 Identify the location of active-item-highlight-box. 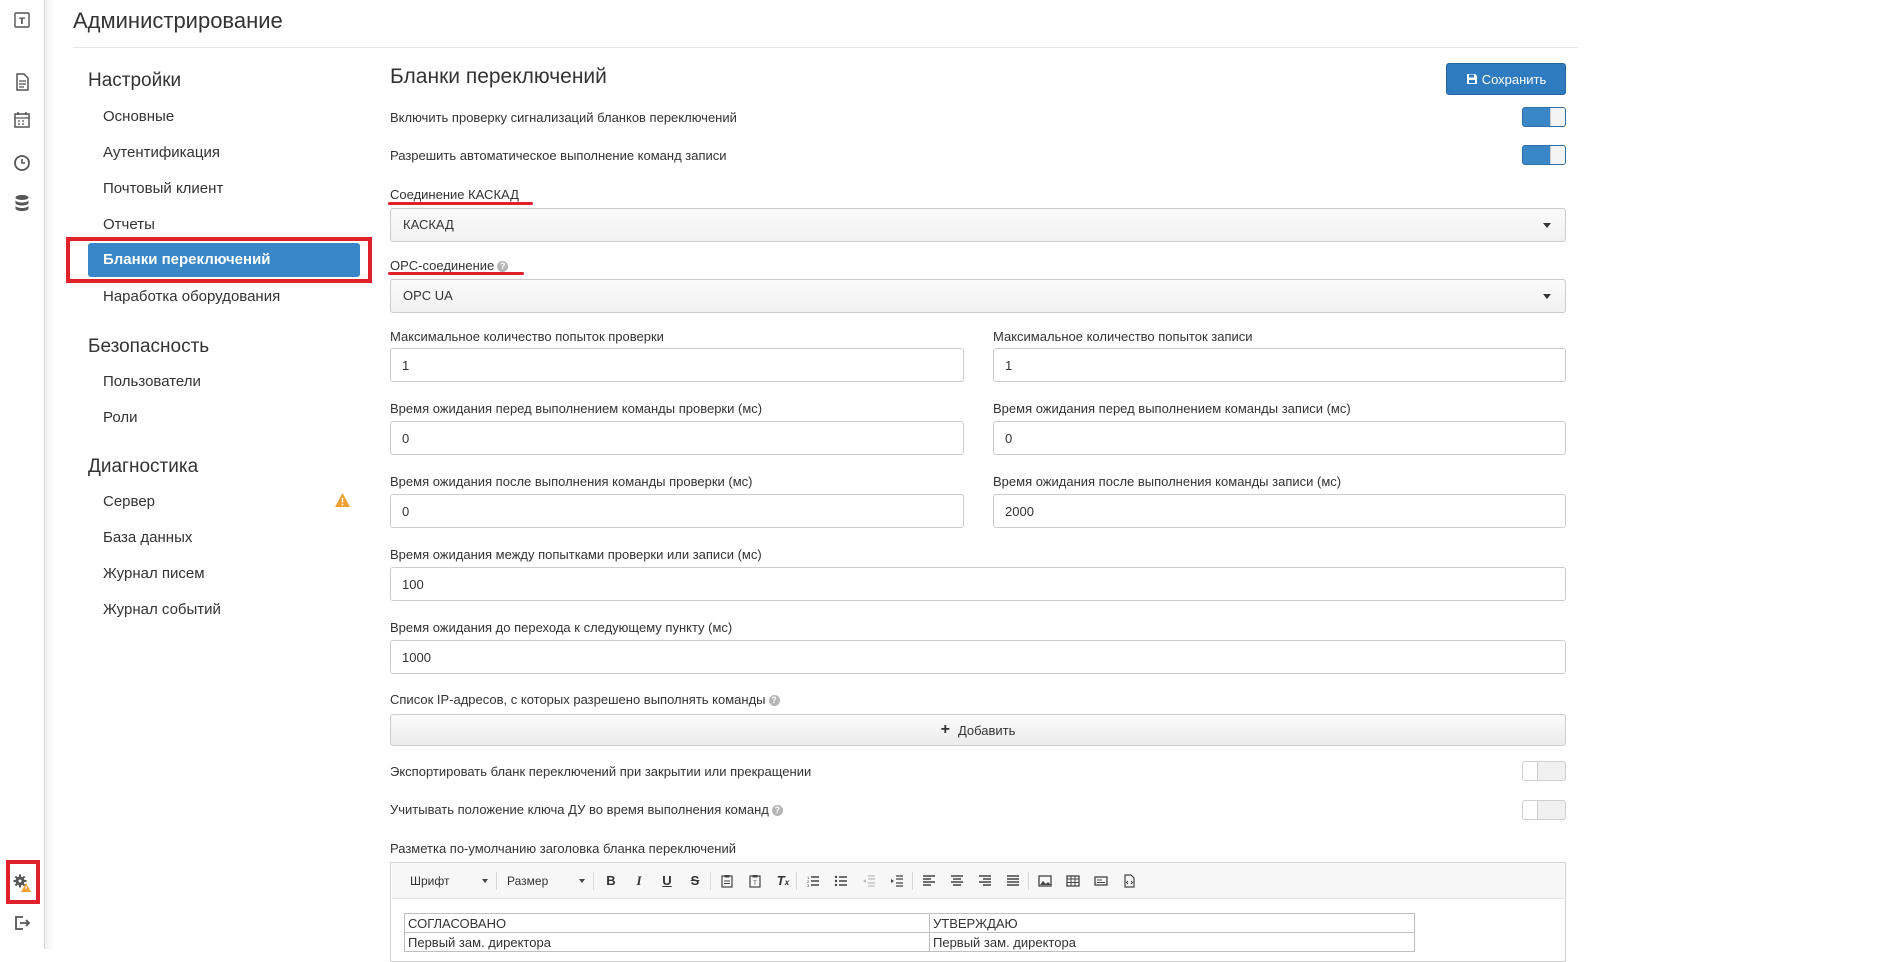
(219, 260).